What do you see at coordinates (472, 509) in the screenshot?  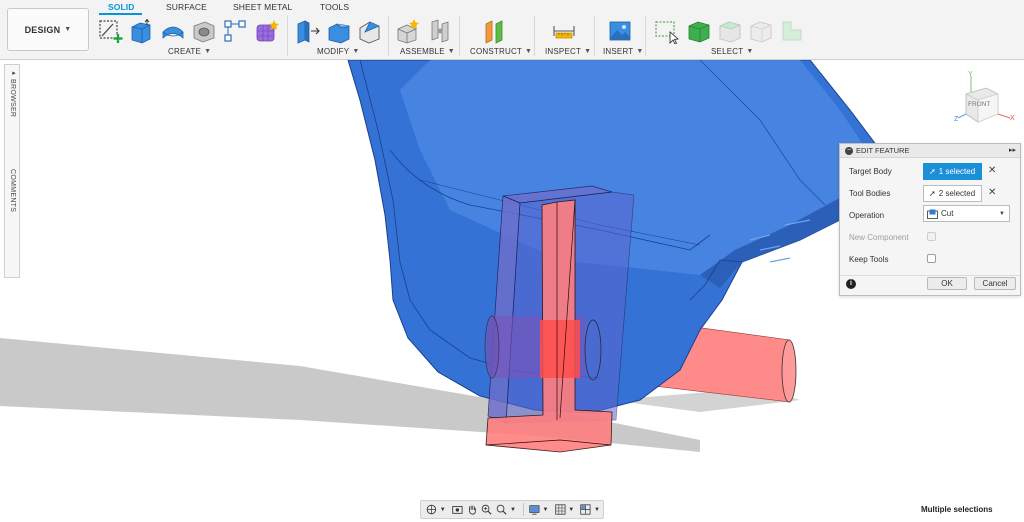 I see `pan-hand-icon` at bounding box center [472, 509].